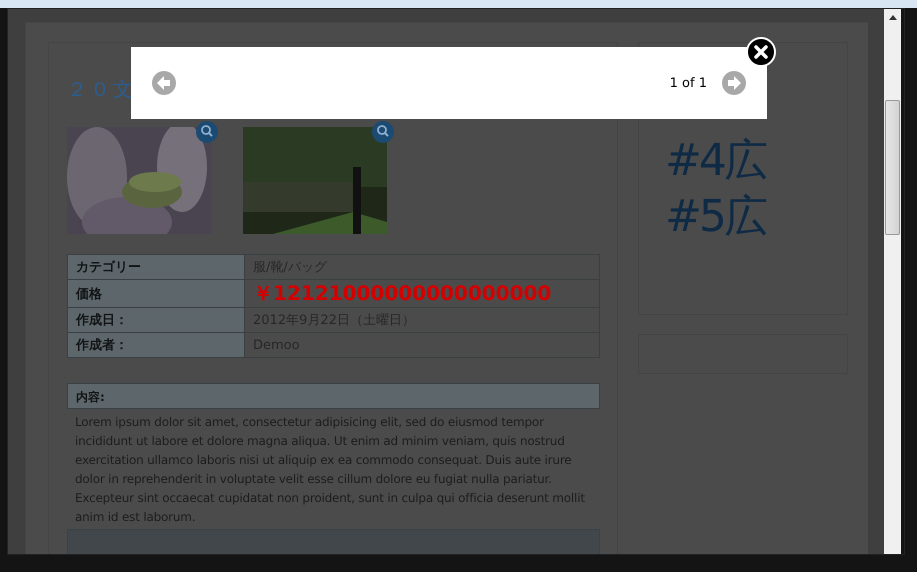 The height and width of the screenshot is (572, 917). I want to click on item-title: ２０文, so click(101, 89).